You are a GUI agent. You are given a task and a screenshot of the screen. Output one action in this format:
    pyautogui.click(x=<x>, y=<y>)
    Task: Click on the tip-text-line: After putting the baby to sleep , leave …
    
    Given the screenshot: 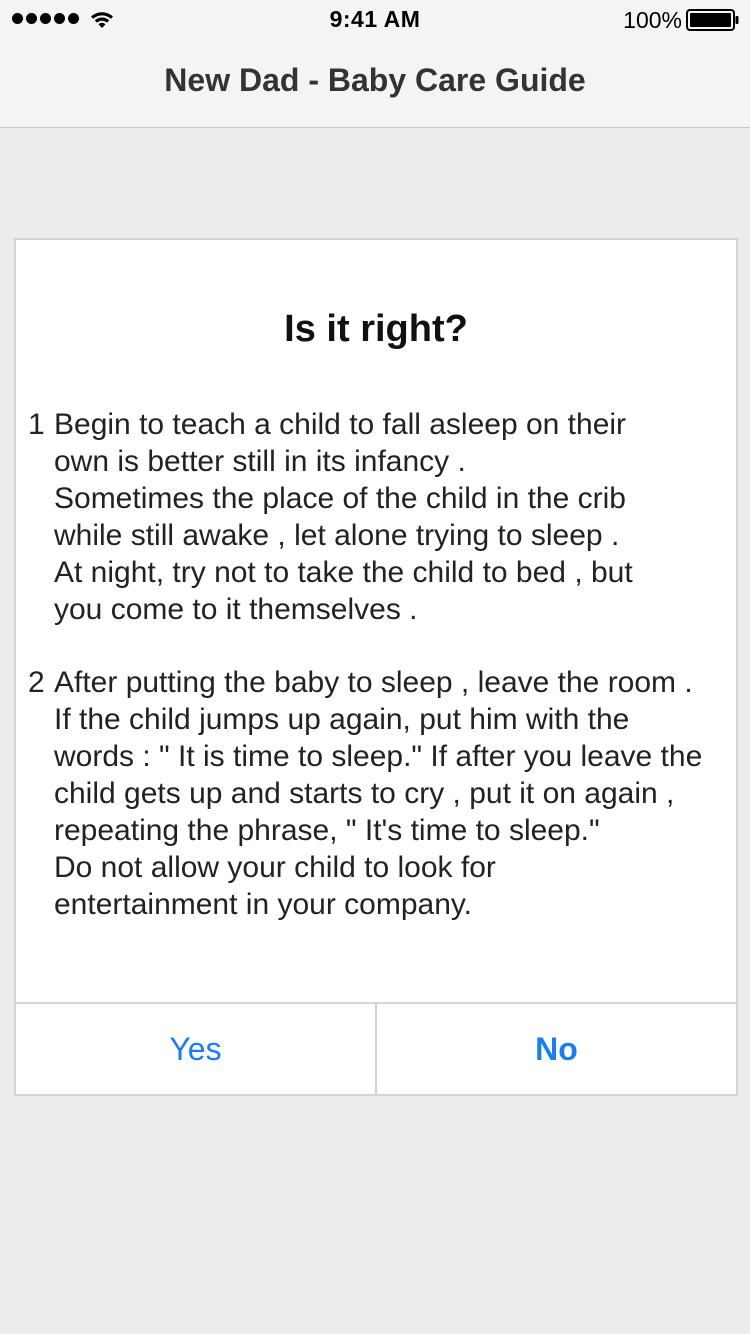 What is the action you would take?
    pyautogui.click(x=373, y=682)
    